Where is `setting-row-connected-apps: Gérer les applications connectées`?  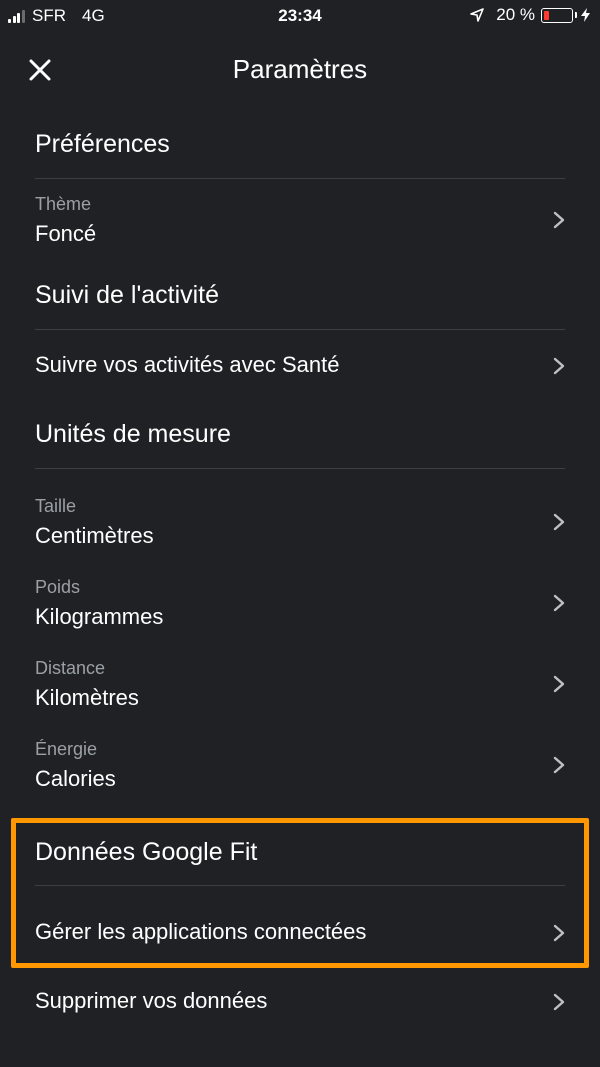
setting-row-connected-apps: Gérer les applications connectées is located at coordinates (300, 933).